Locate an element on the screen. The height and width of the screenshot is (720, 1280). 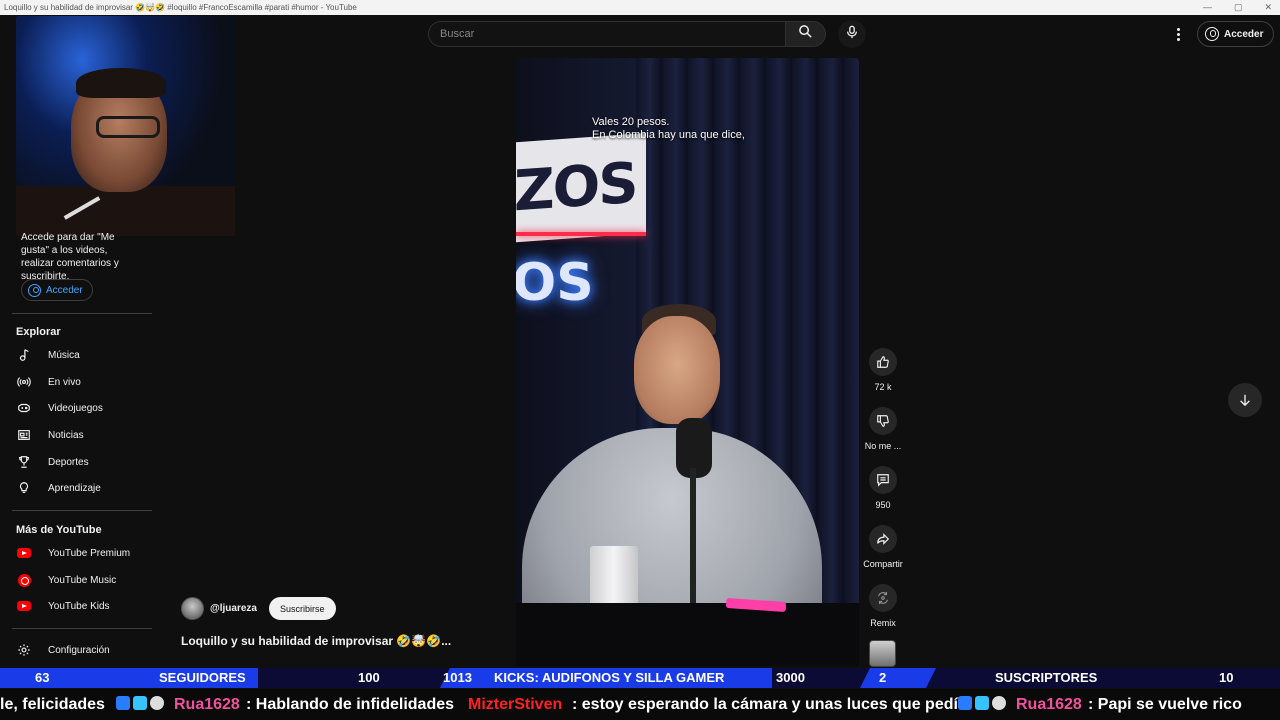
close-icon: ✕ is located at coordinates (1268, 7).